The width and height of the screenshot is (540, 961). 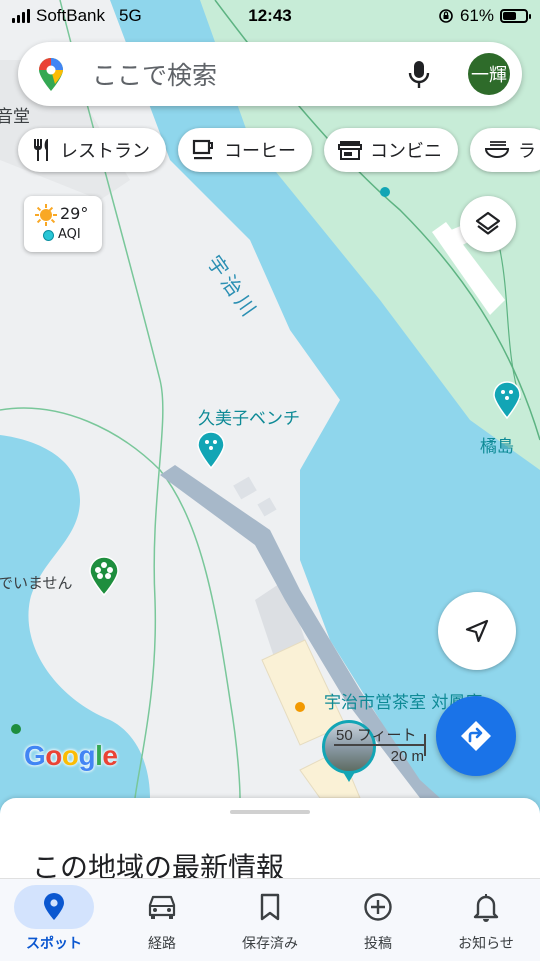 What do you see at coordinates (41, 150) in the screenshot?
I see `restaurant-icon` at bounding box center [41, 150].